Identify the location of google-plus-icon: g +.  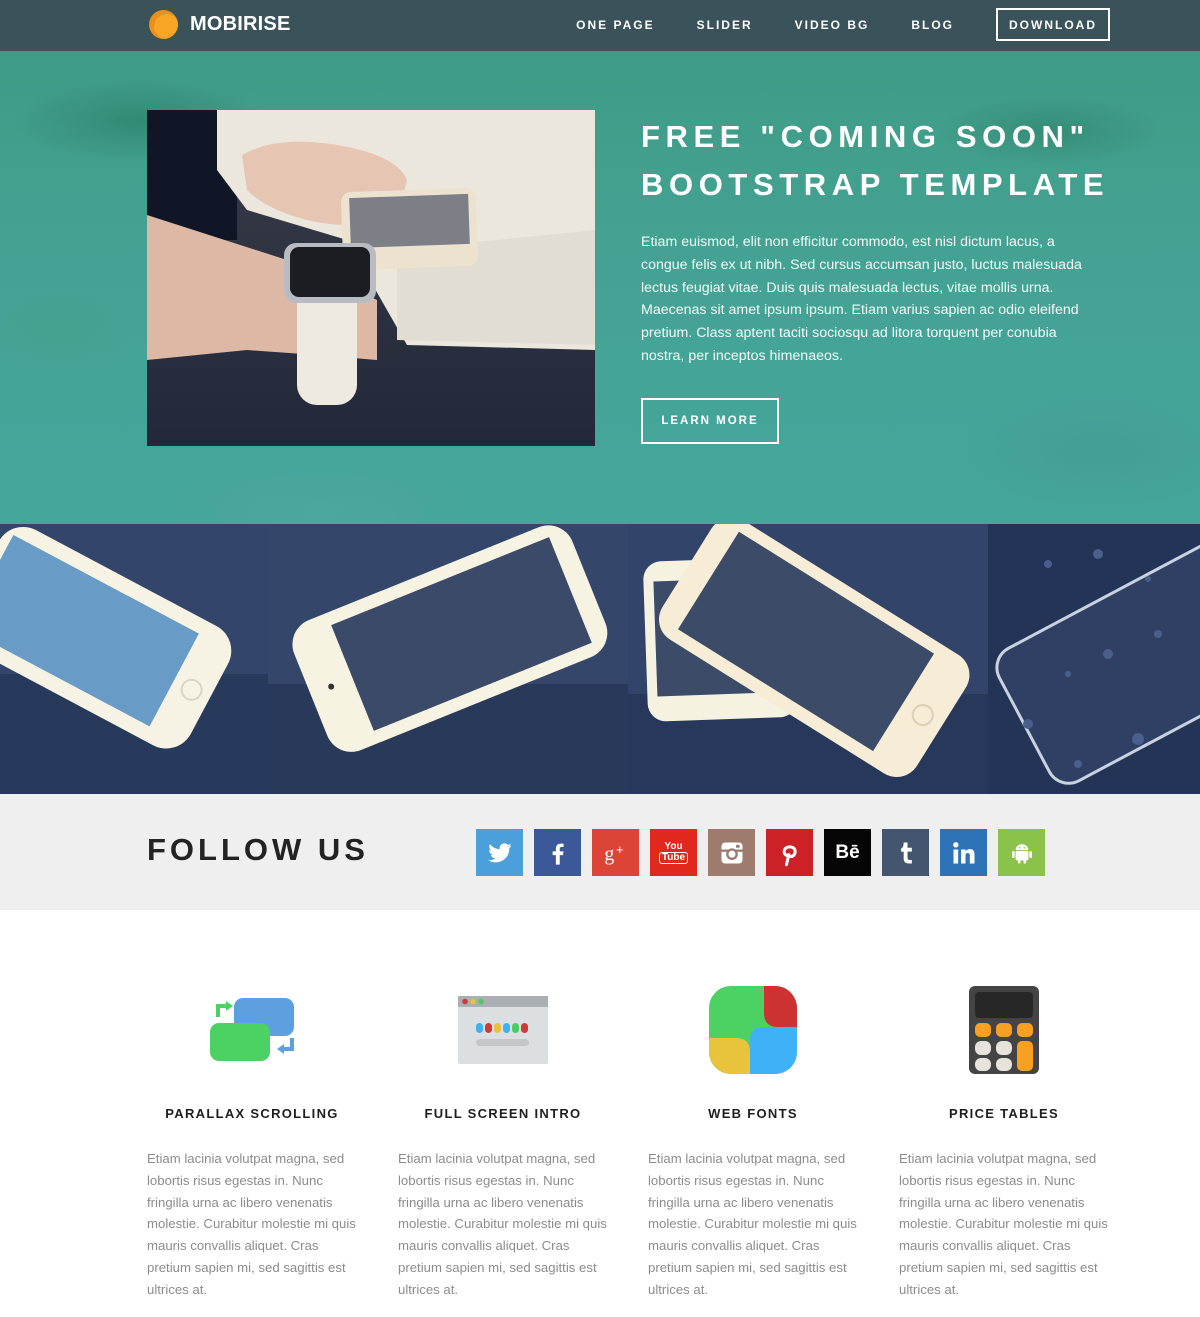
(614, 853).